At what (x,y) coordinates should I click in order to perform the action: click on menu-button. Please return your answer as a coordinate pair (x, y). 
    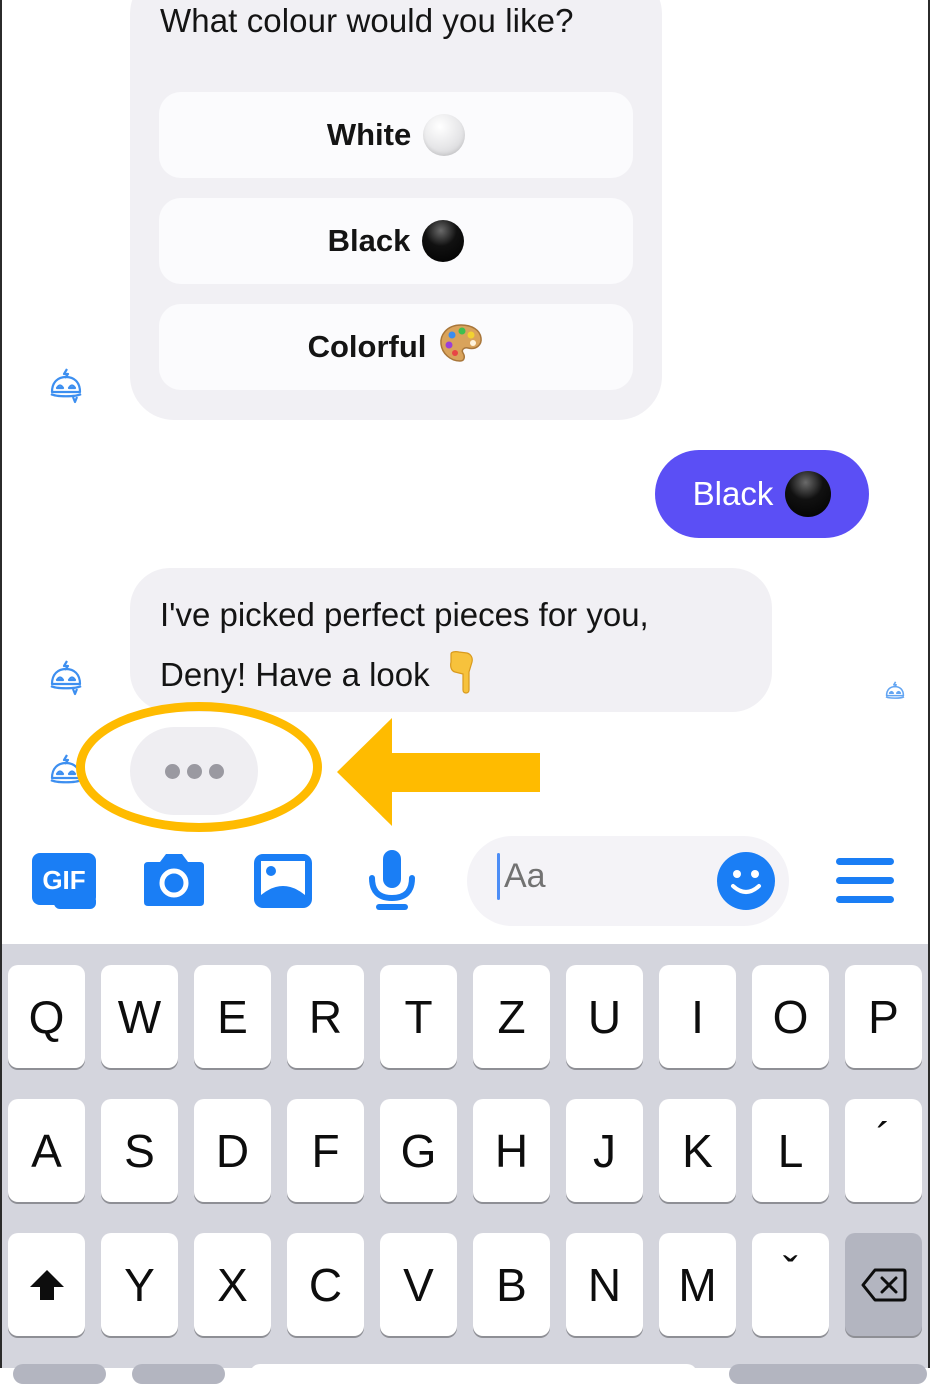
    Looking at the image, I should click on (865, 880).